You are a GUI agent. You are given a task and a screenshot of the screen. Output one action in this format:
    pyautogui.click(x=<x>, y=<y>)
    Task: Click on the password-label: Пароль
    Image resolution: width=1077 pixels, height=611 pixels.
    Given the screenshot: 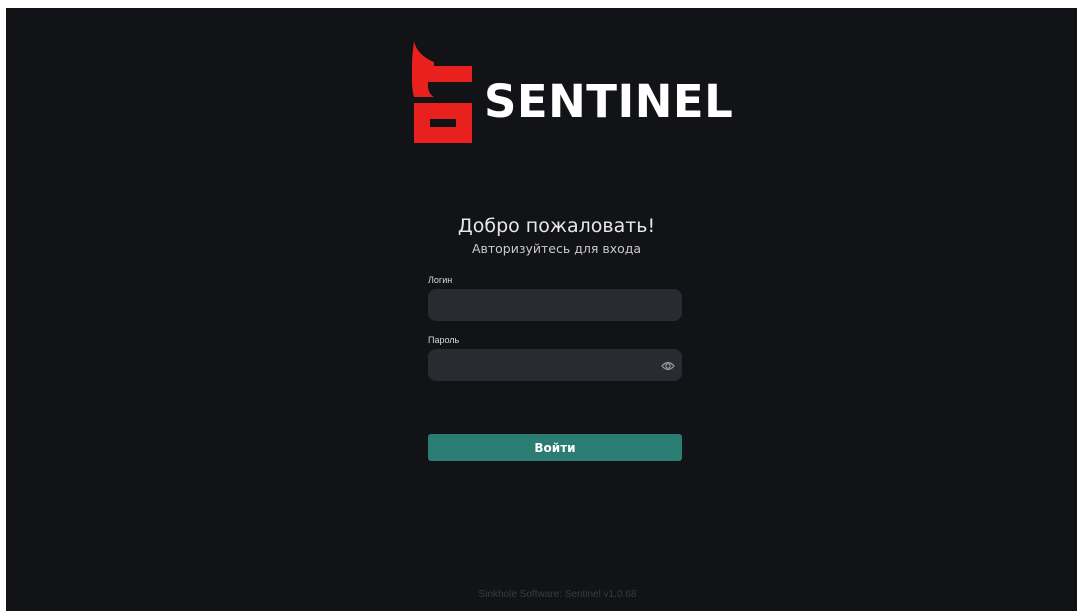 What is the action you would take?
    pyautogui.click(x=444, y=340)
    